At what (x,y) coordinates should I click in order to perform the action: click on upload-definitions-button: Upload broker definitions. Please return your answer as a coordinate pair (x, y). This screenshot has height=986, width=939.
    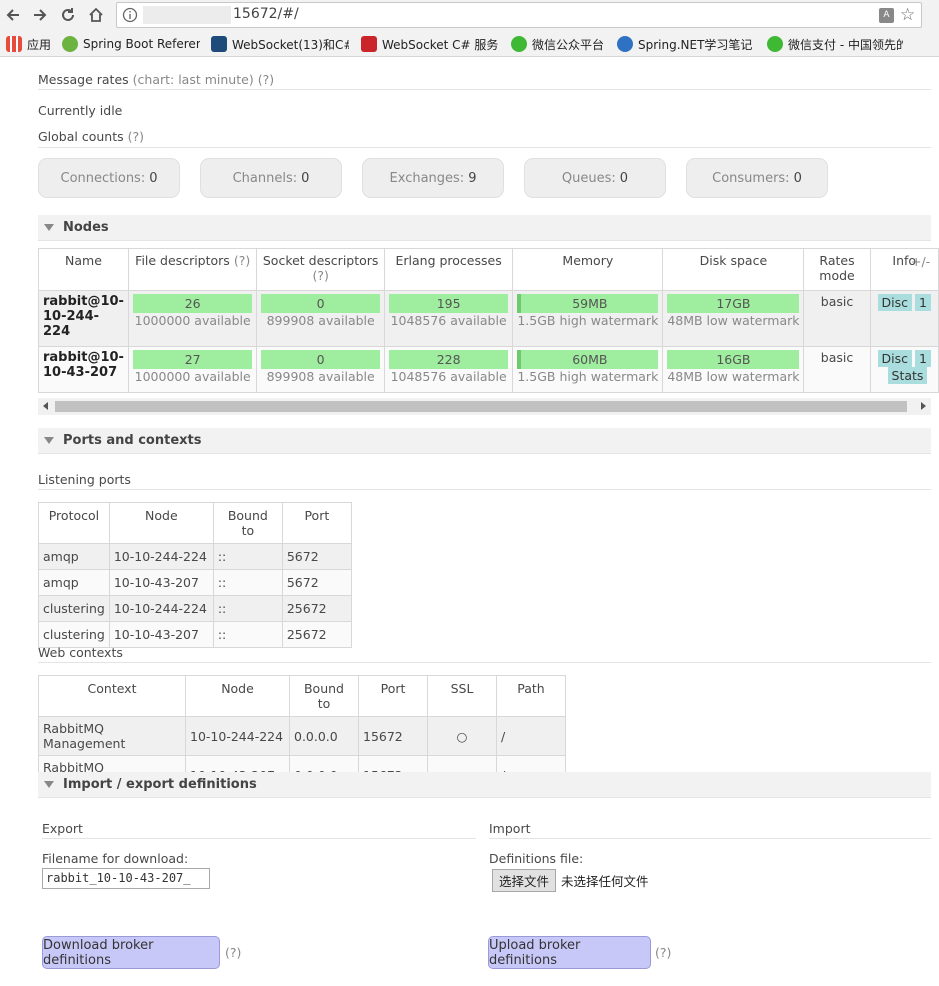
    Looking at the image, I should click on (569, 952).